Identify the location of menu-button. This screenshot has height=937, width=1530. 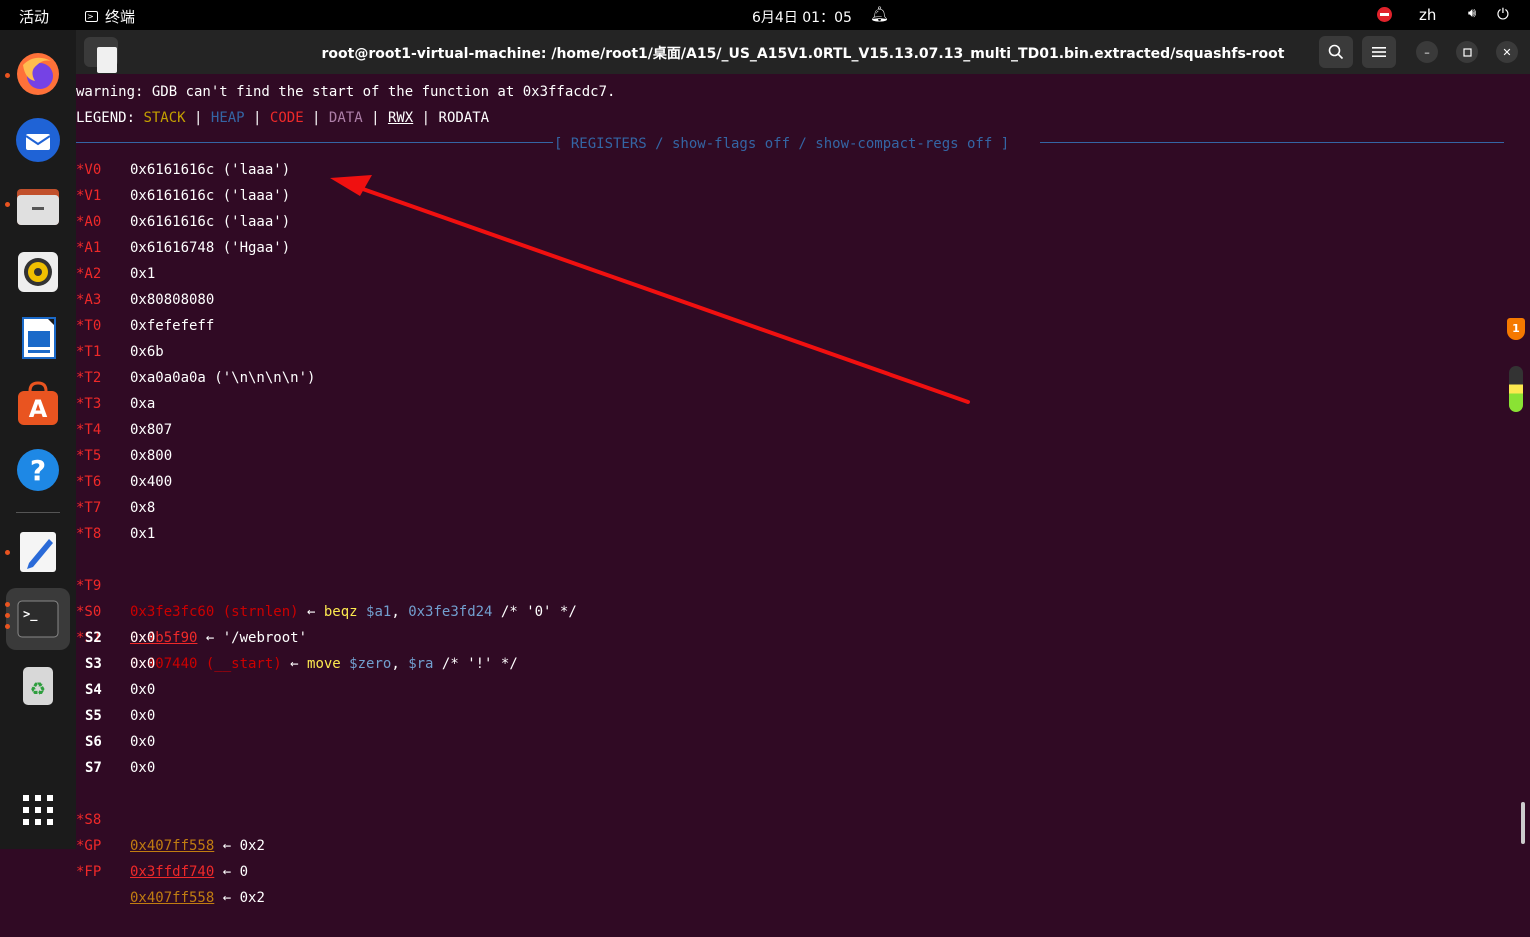
(1379, 52).